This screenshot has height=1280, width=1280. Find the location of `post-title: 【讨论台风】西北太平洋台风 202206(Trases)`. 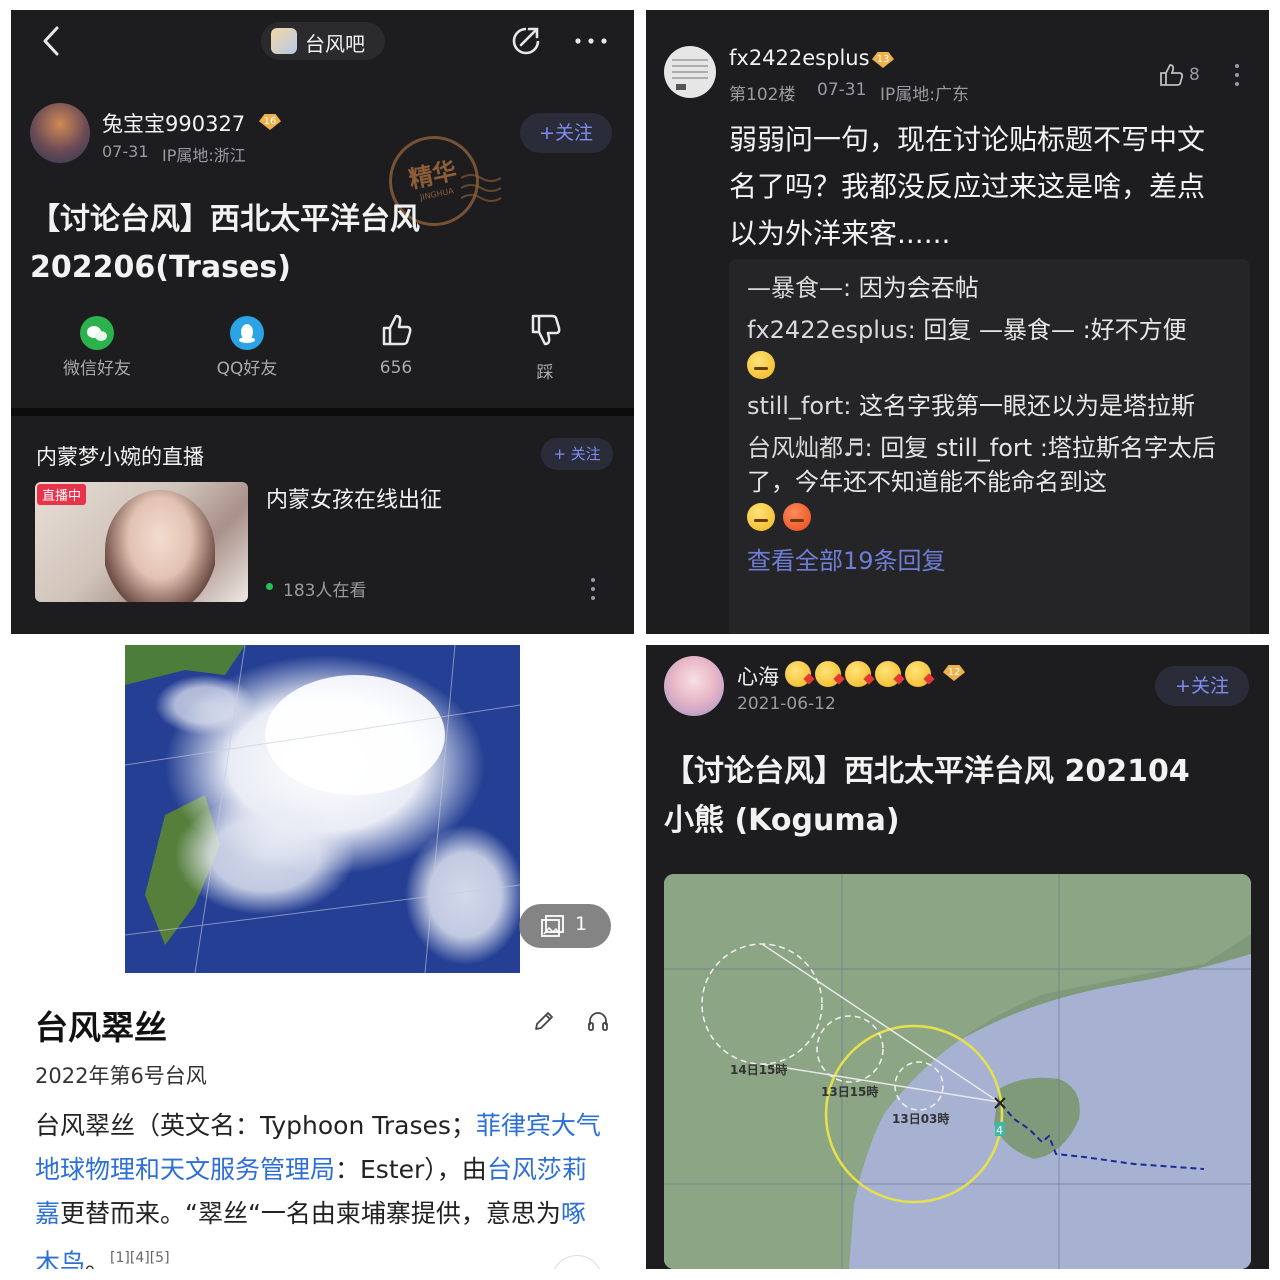

post-title: 【讨论台风】西北太平洋台风 202206(Trases) is located at coordinates (225, 244).